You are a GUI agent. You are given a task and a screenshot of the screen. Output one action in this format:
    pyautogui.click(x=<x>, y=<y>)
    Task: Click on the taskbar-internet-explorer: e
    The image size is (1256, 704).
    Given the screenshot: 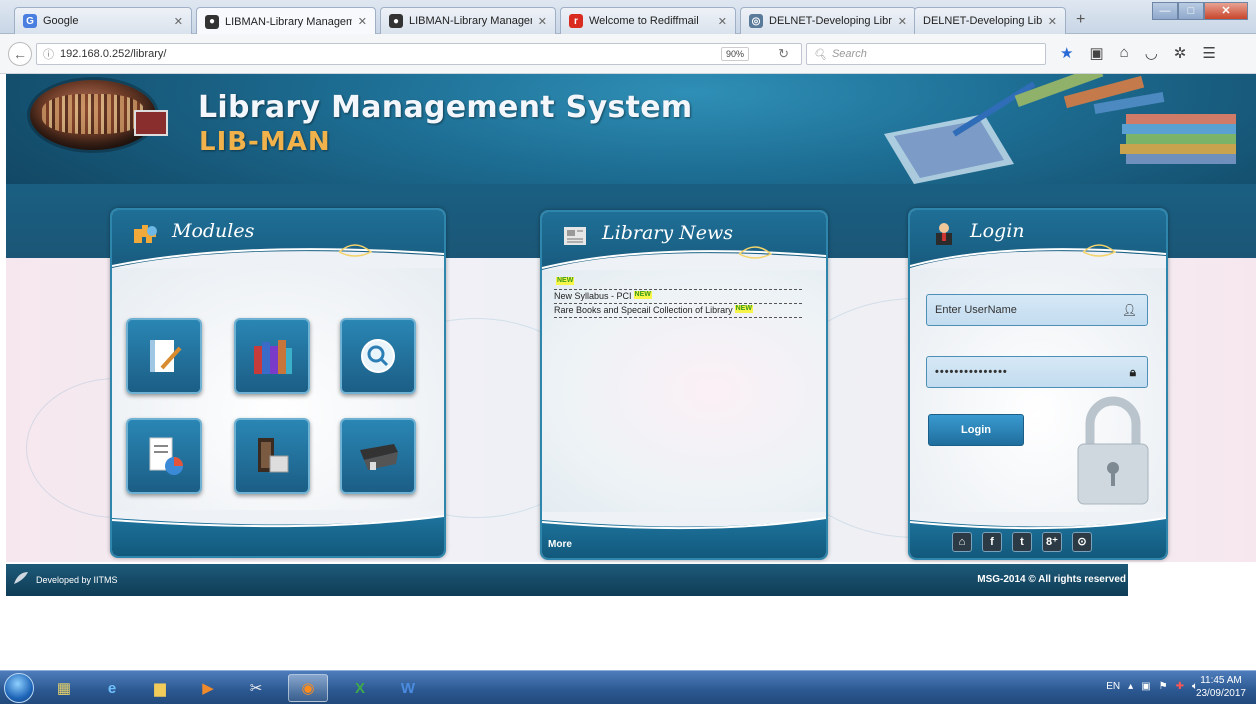 What is the action you would take?
    pyautogui.click(x=112, y=688)
    